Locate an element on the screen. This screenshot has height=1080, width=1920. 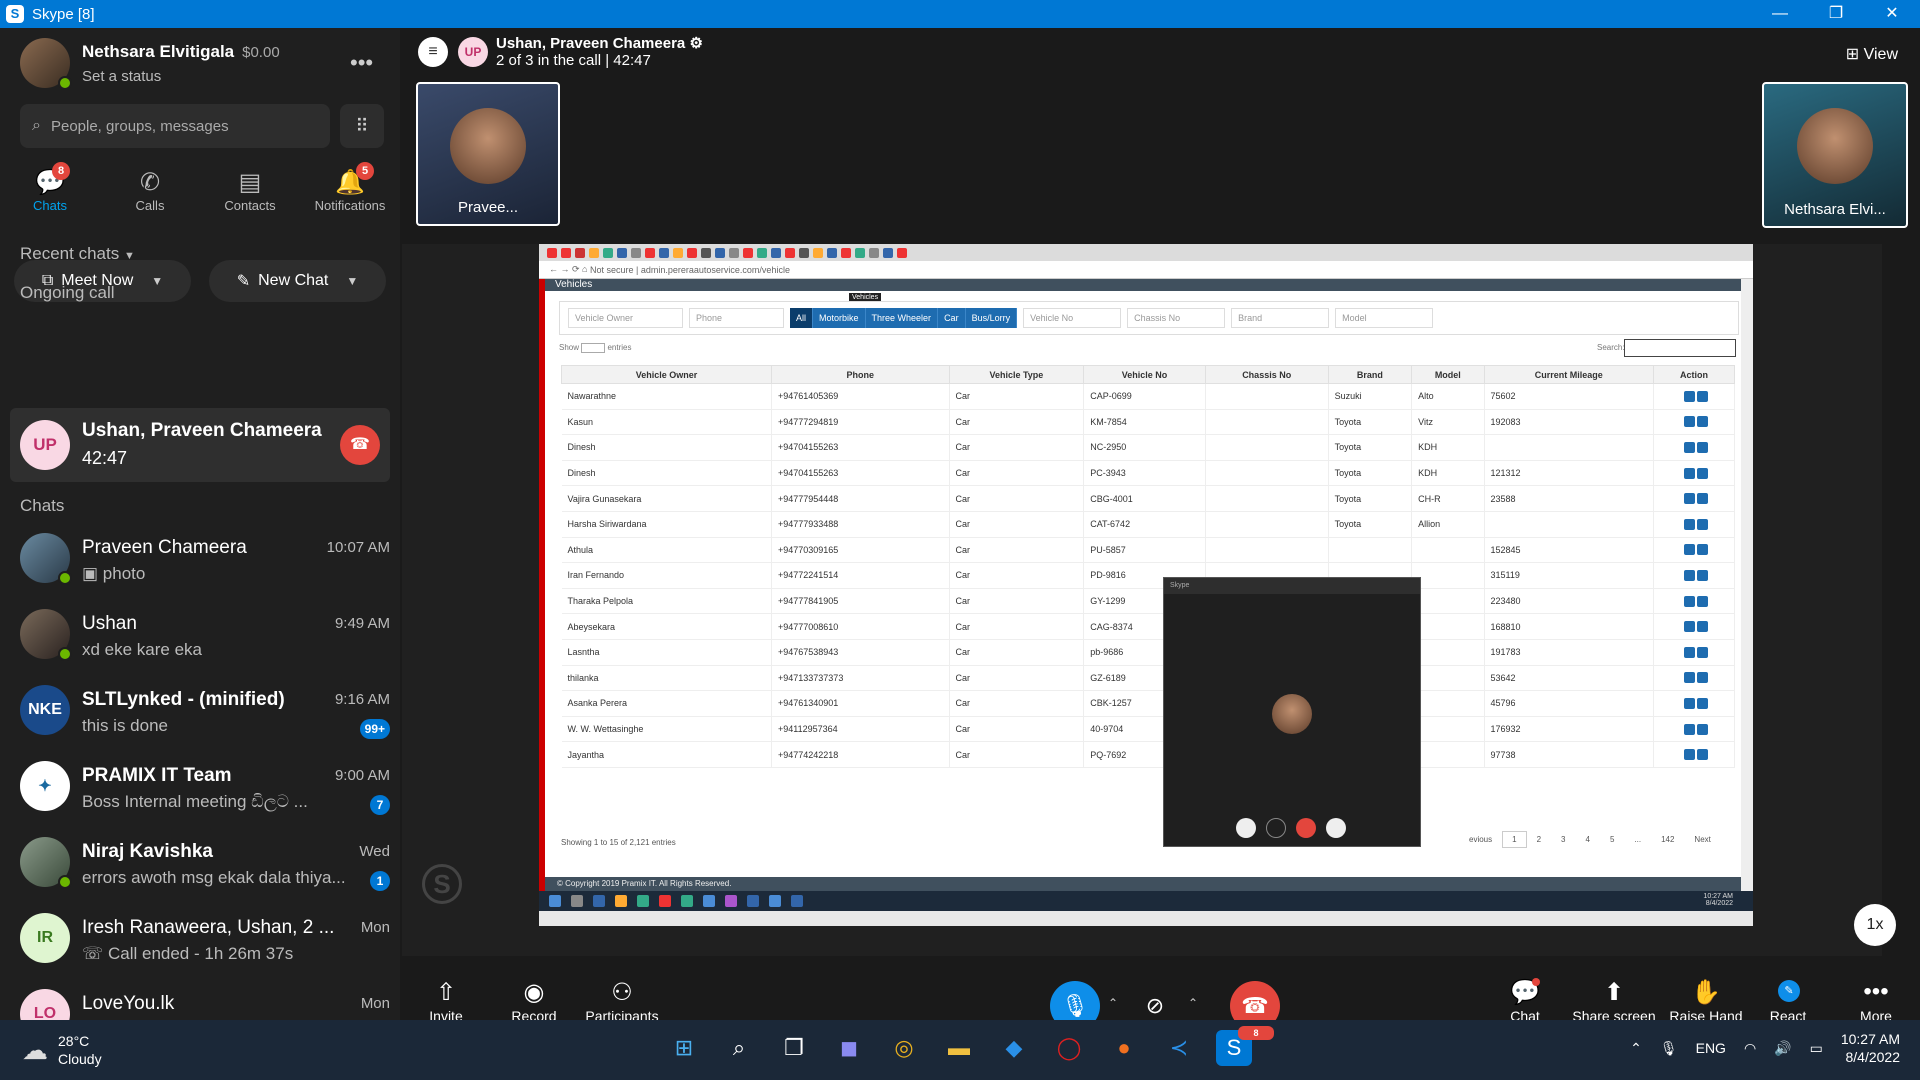
opera-icon: ◯ is located at coordinates (1069, 1048).